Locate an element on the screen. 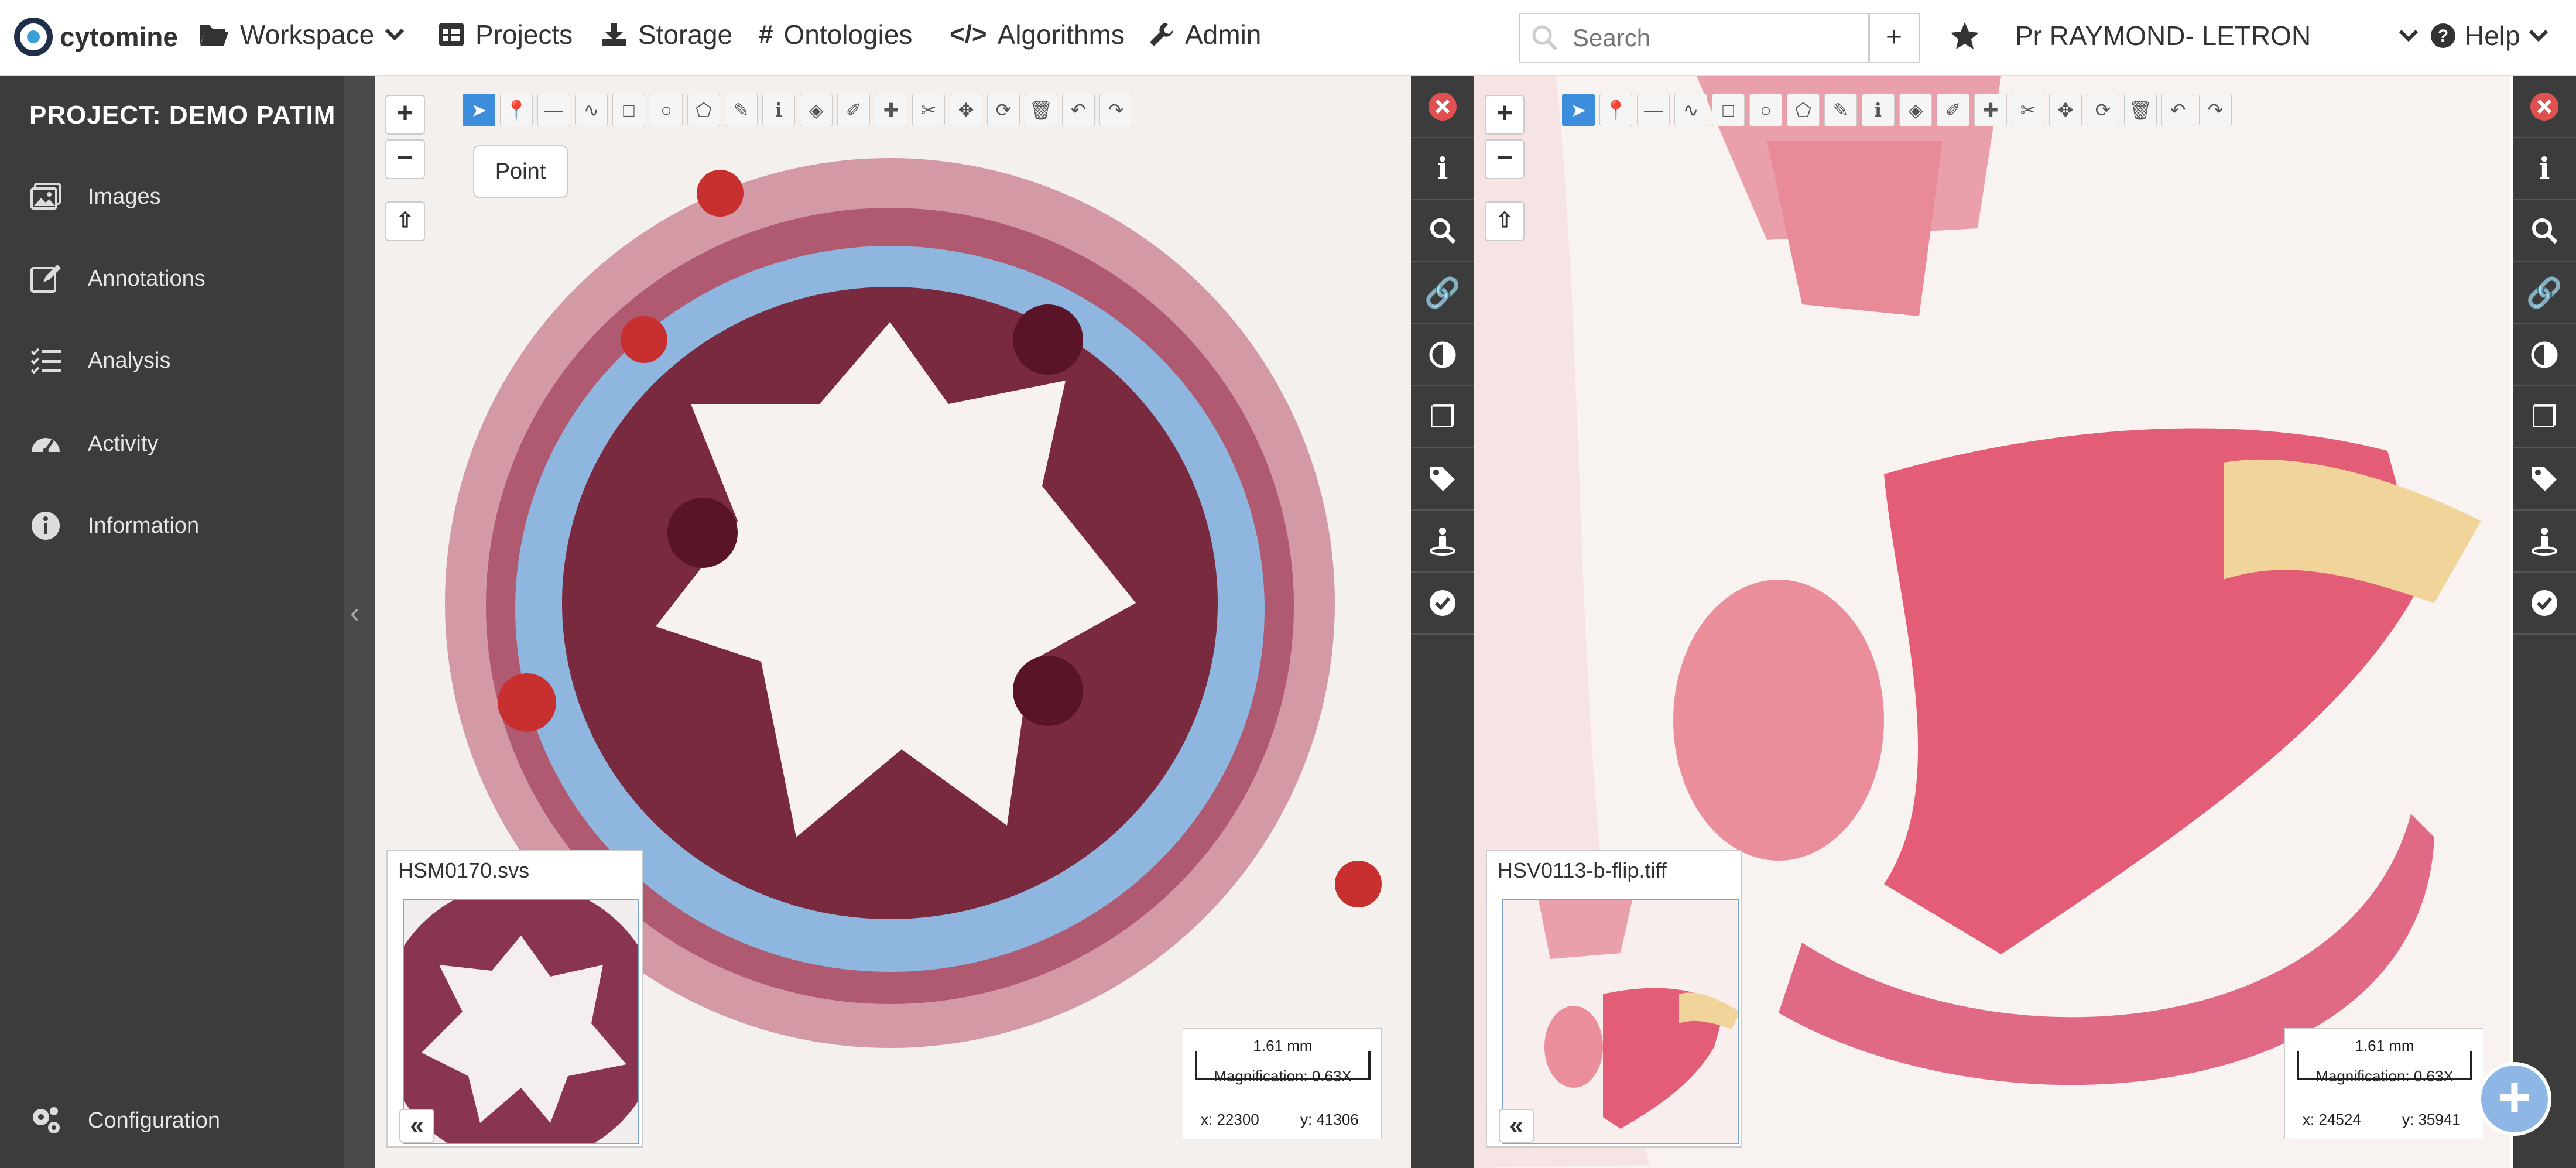 This screenshot has width=2576, height=1168. nav-storage: Storage is located at coordinates (666, 34).